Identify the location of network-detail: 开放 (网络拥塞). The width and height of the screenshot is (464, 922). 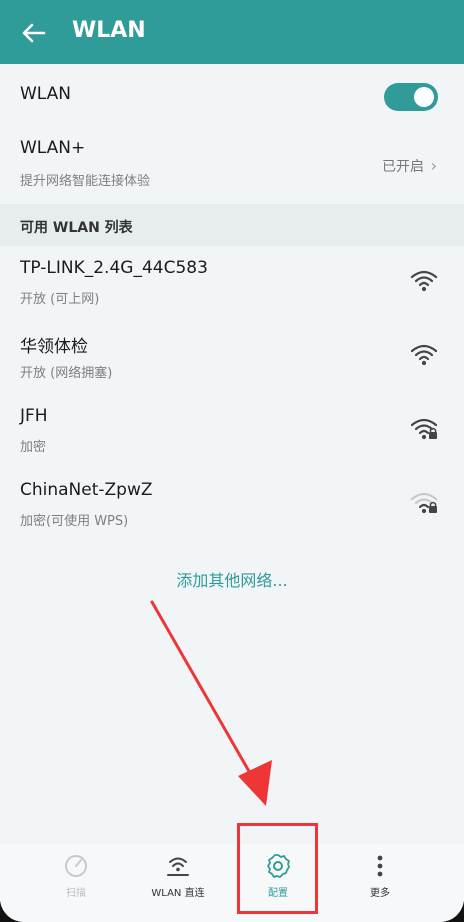
(66, 373).